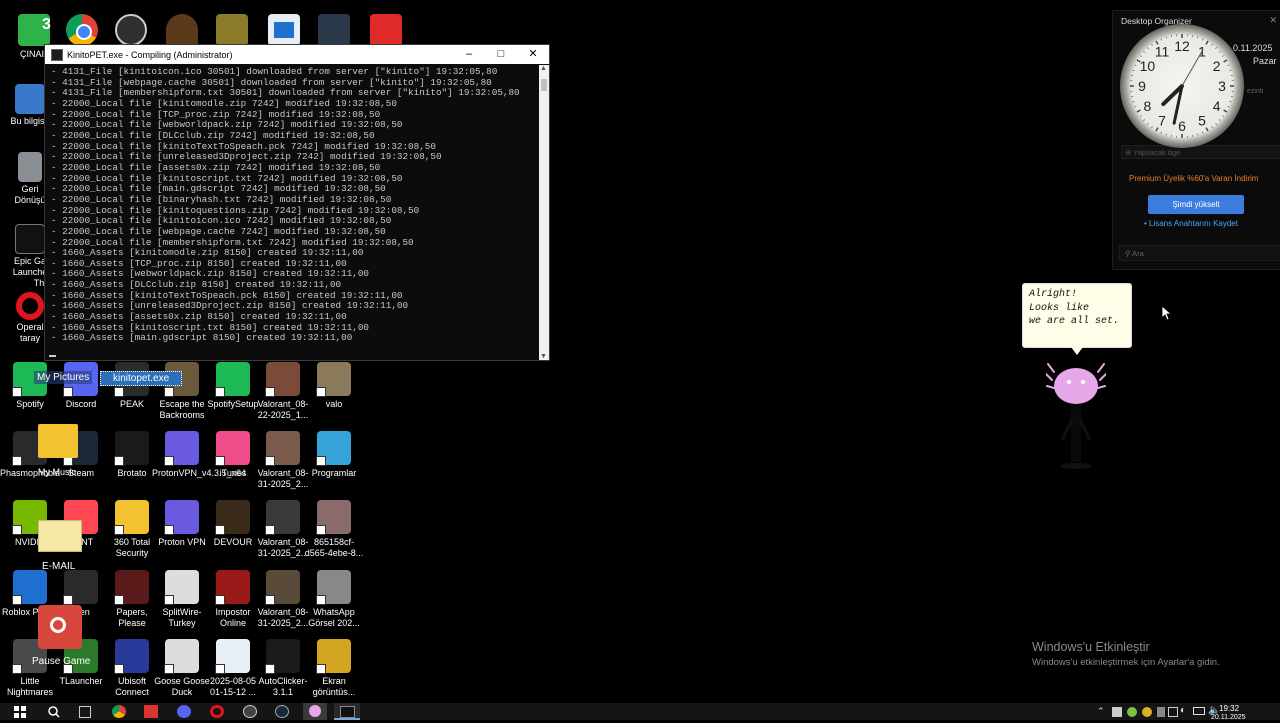 This screenshot has height=723, width=1280. What do you see at coordinates (640, 711) in the screenshot?
I see `taskbar: ⌃ ◐ 🔈 19:32 20.11.2025` at bounding box center [640, 711].